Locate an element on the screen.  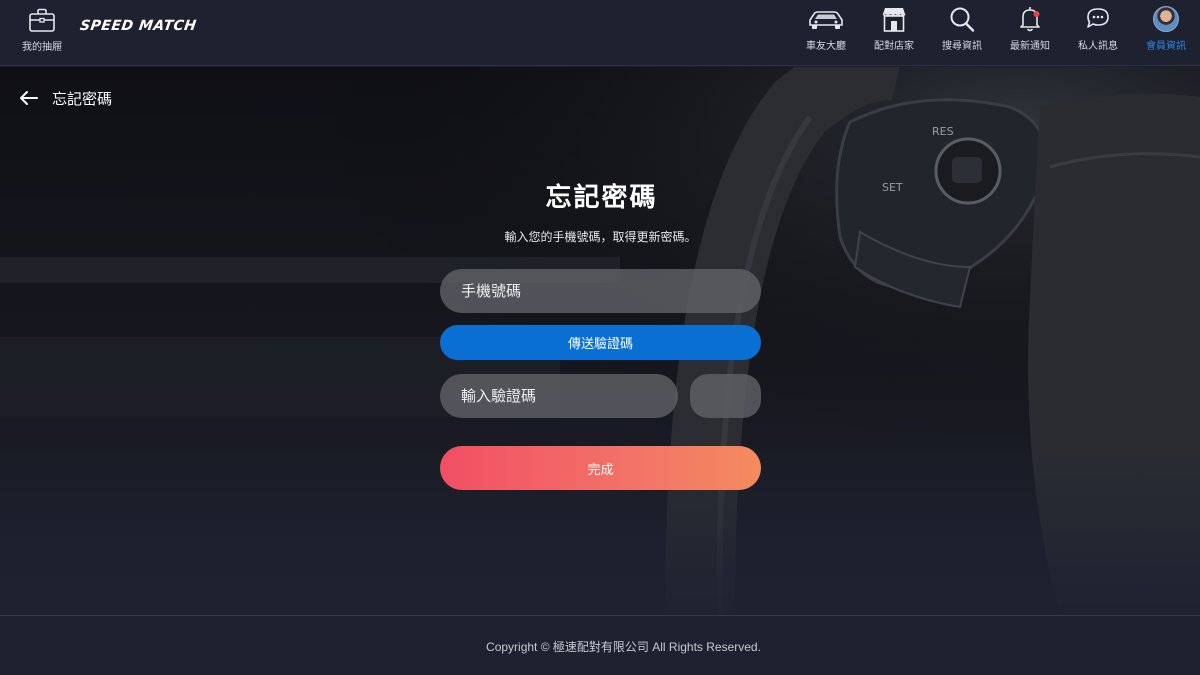
forgot-password-form: 忘記密碼 輸入您的手機號碼，取得更新密碼。 傳送驗證碼 完成 is located at coordinates (600, 333).